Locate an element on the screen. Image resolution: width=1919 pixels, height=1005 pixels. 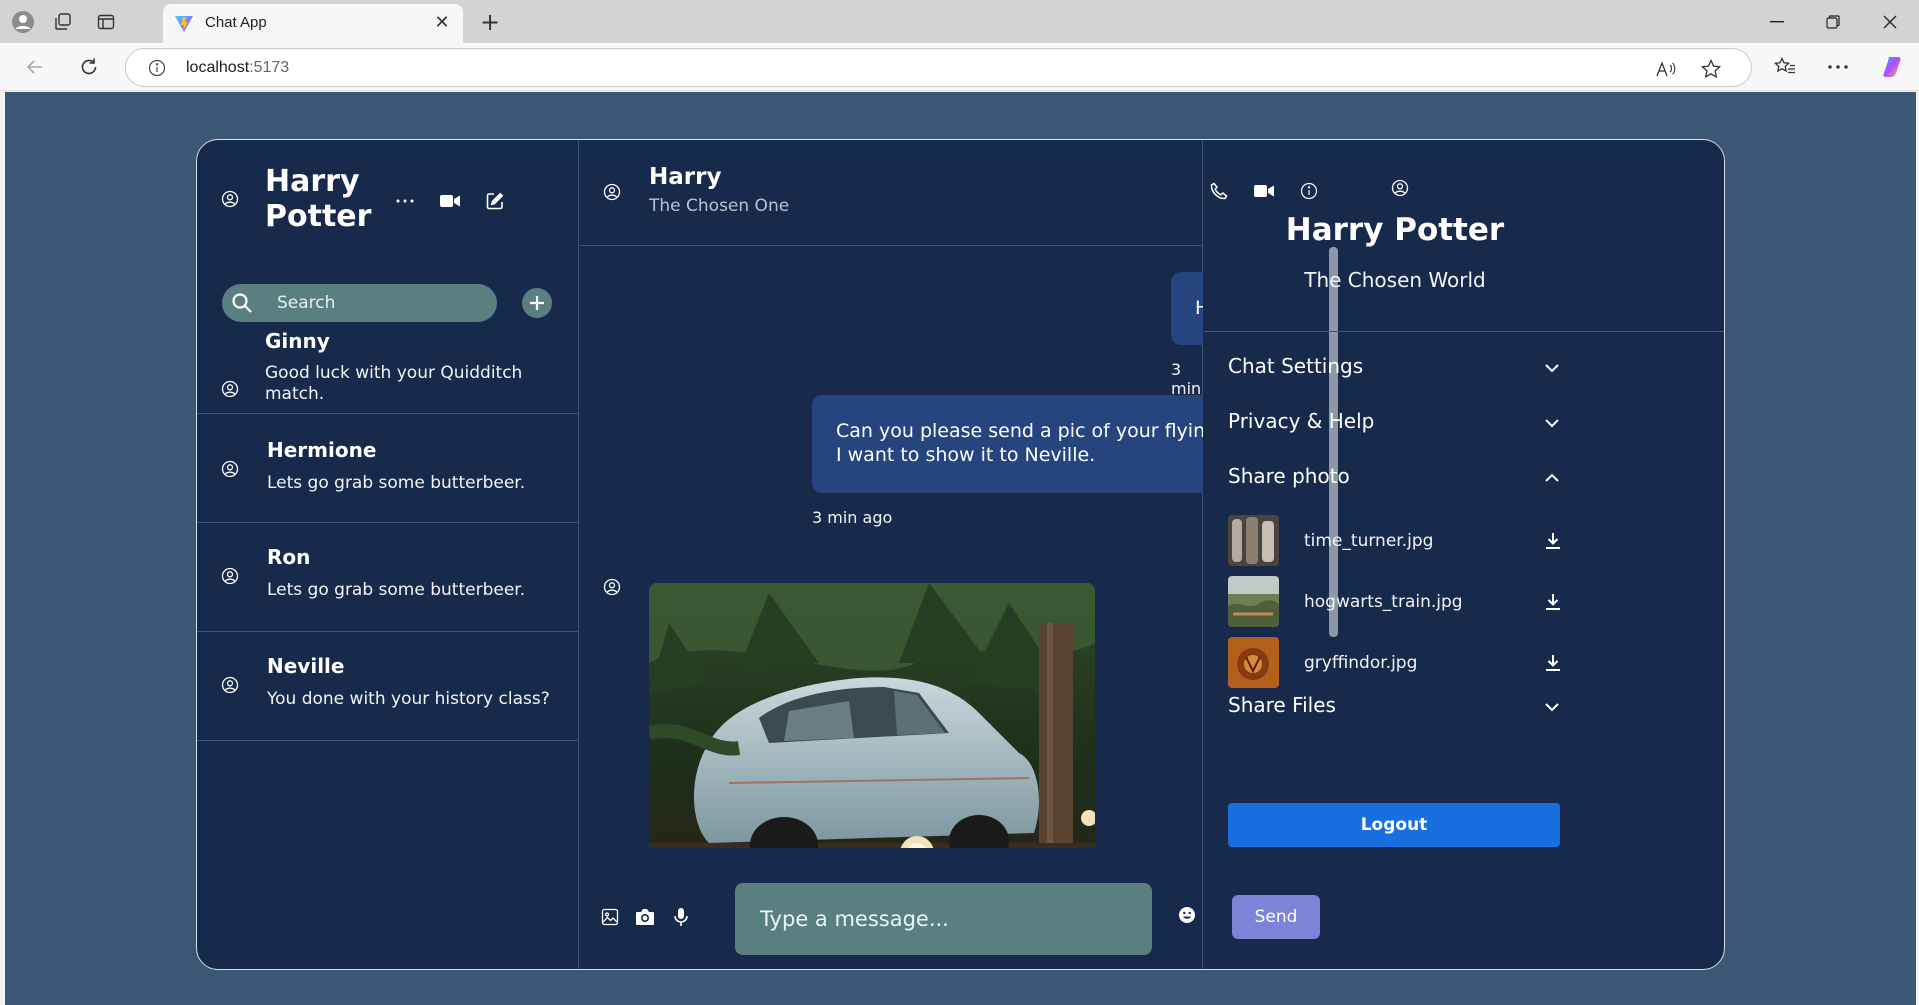
chat-settings-section: Chat Settings is located at coordinates (1295, 366).